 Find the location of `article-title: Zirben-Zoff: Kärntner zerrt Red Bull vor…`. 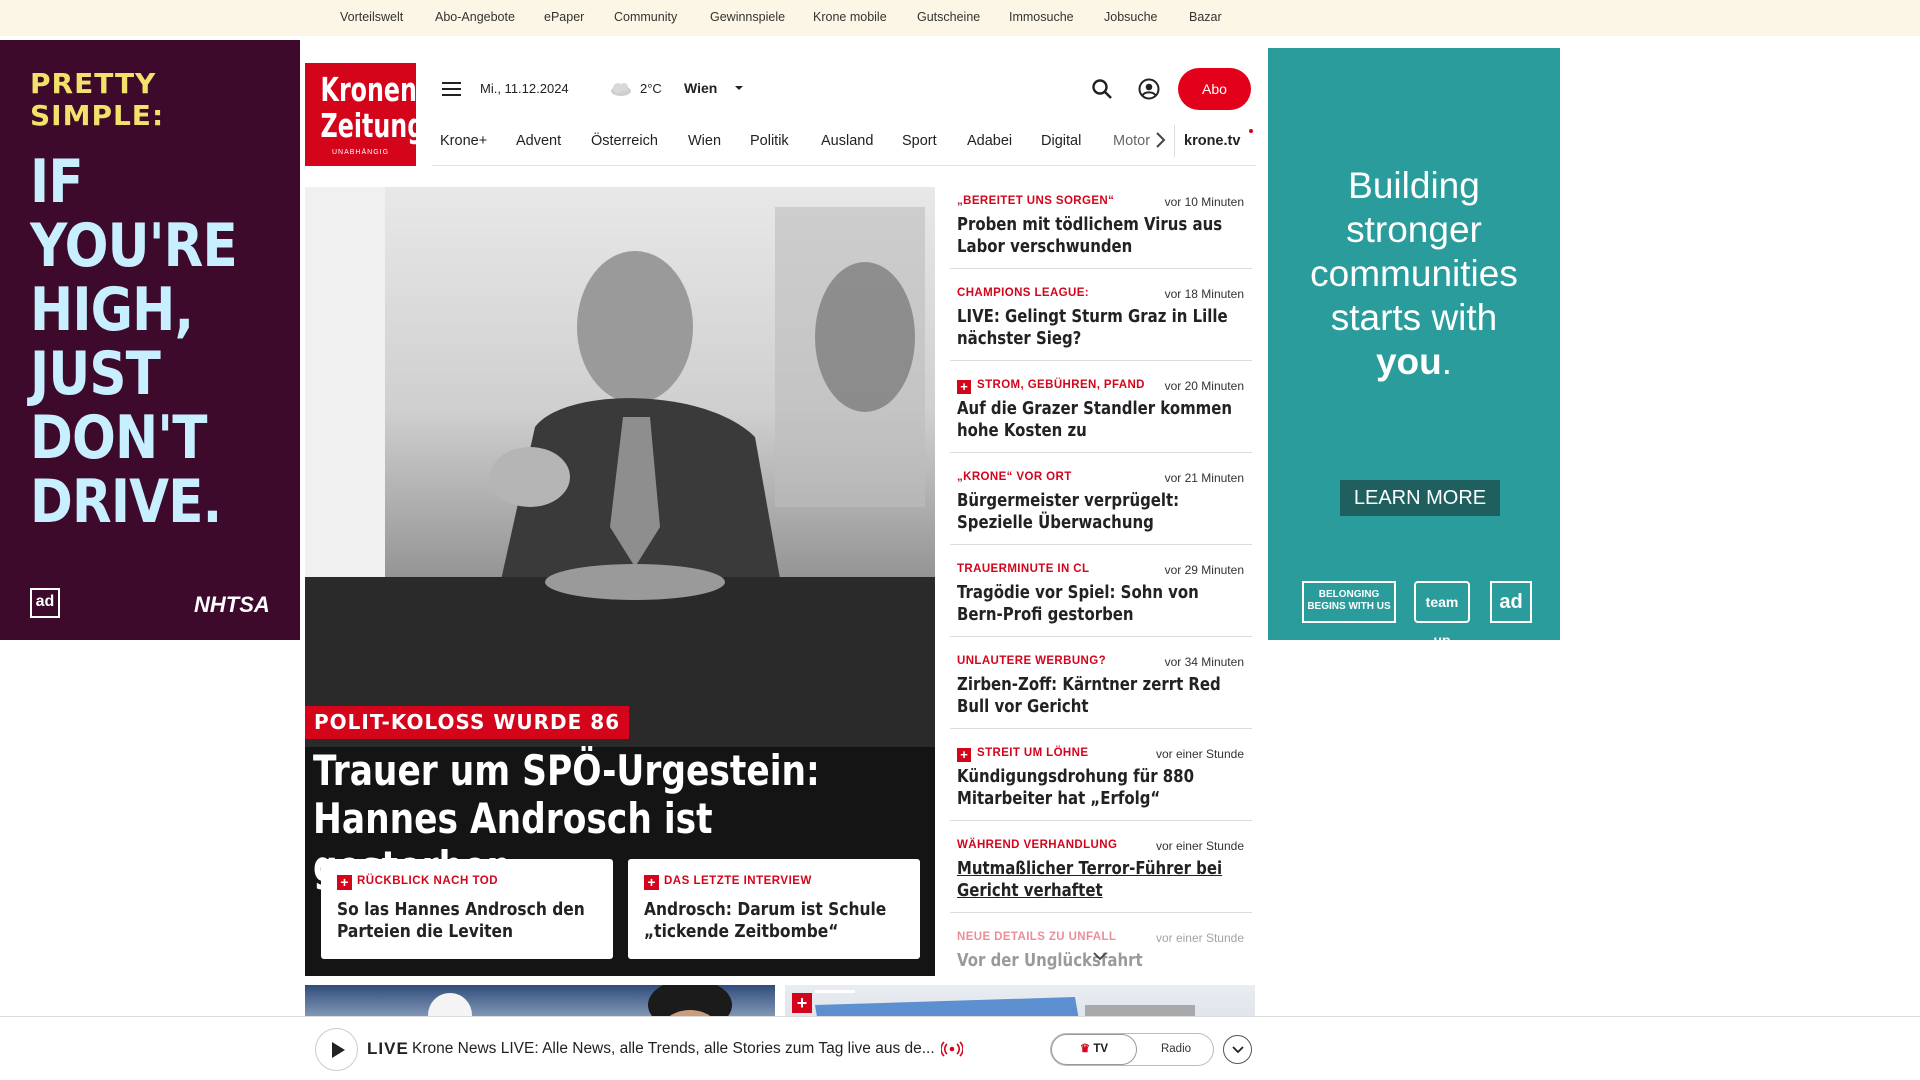

article-title: Zirben-Zoff: Kärntner zerrt Red Bull vor… is located at coordinates (1098, 696).